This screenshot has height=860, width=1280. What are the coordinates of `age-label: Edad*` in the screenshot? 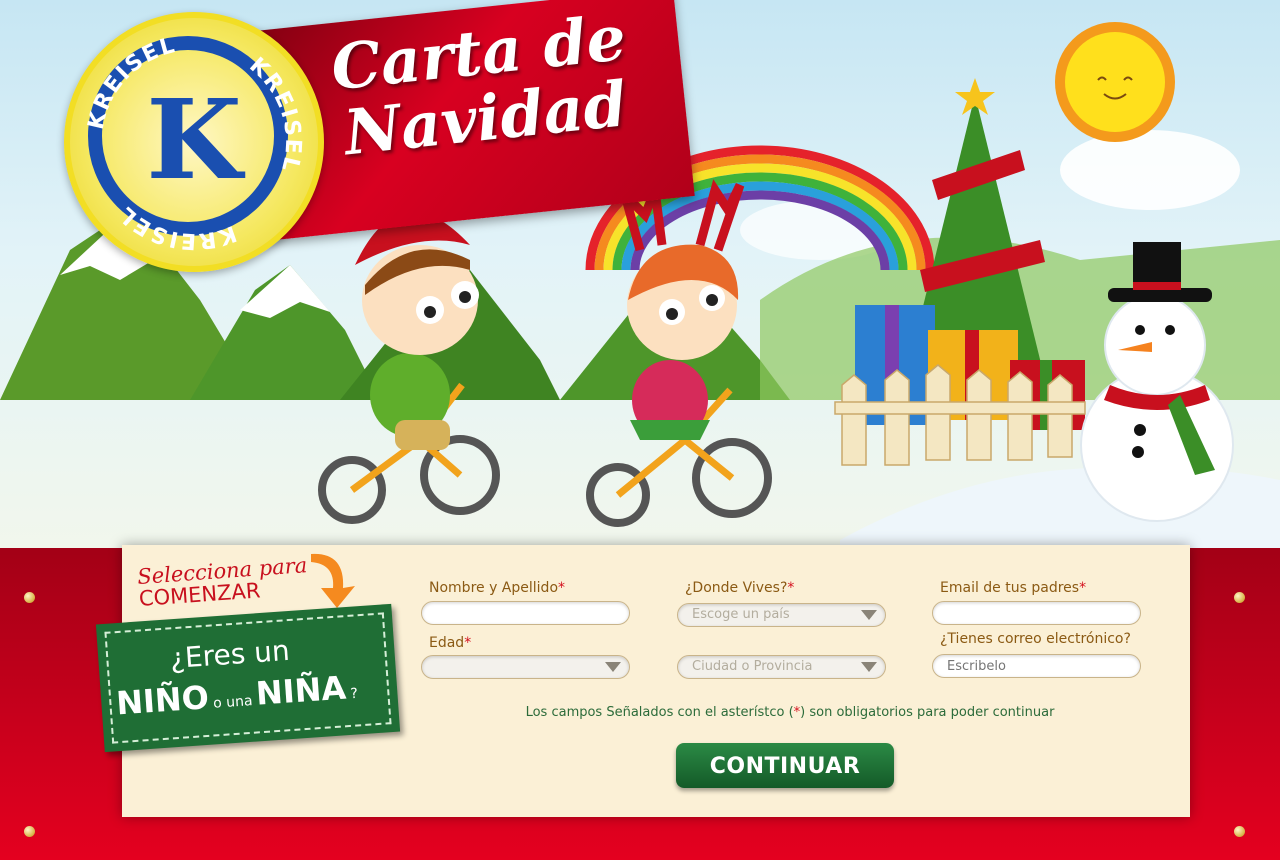 It's located at (450, 643).